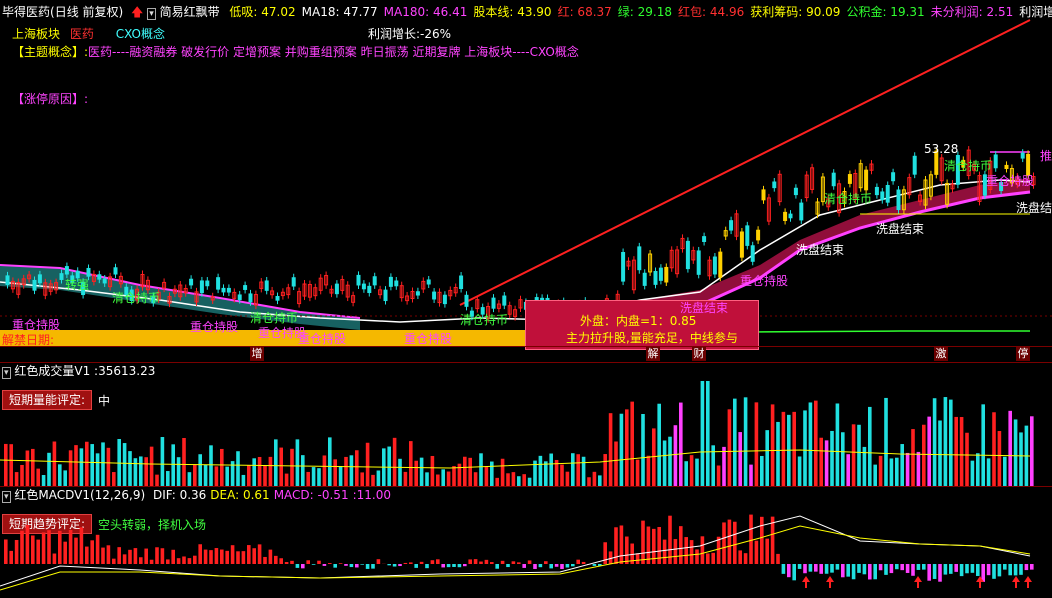 The image size is (1052, 598). What do you see at coordinates (699, 354) in the screenshot?
I see `event-mark: 财` at bounding box center [699, 354].